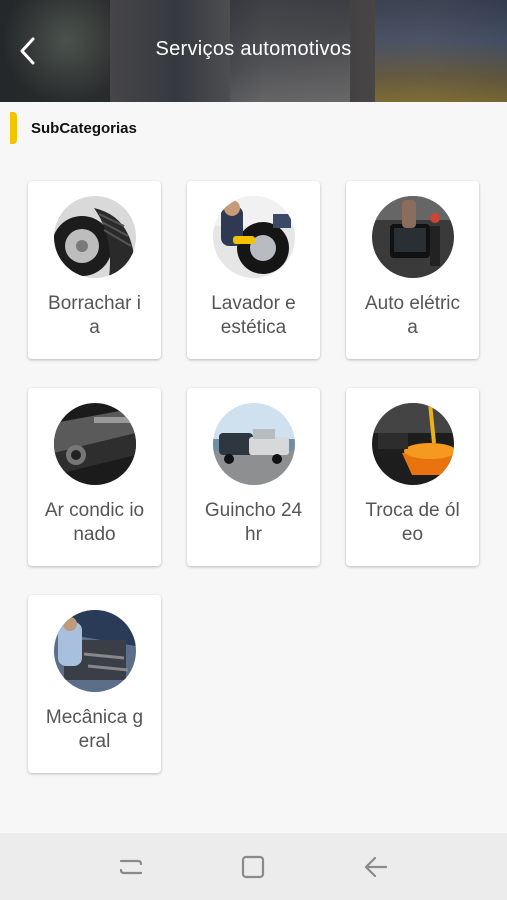 This screenshot has width=507, height=900. I want to click on system-navigation-bar, so click(253, 866).